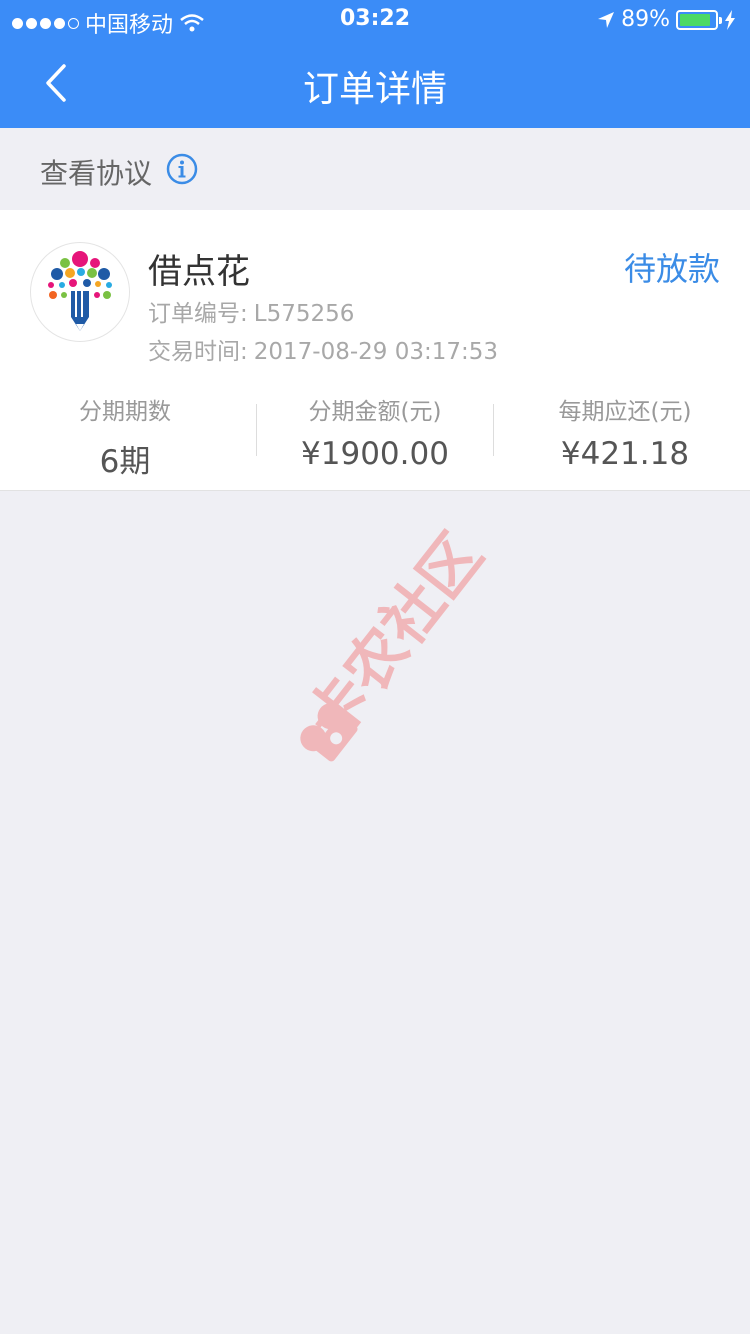 This screenshot has height=1334, width=750. What do you see at coordinates (199, 272) in the screenshot?
I see `merchant-name: 借点花` at bounding box center [199, 272].